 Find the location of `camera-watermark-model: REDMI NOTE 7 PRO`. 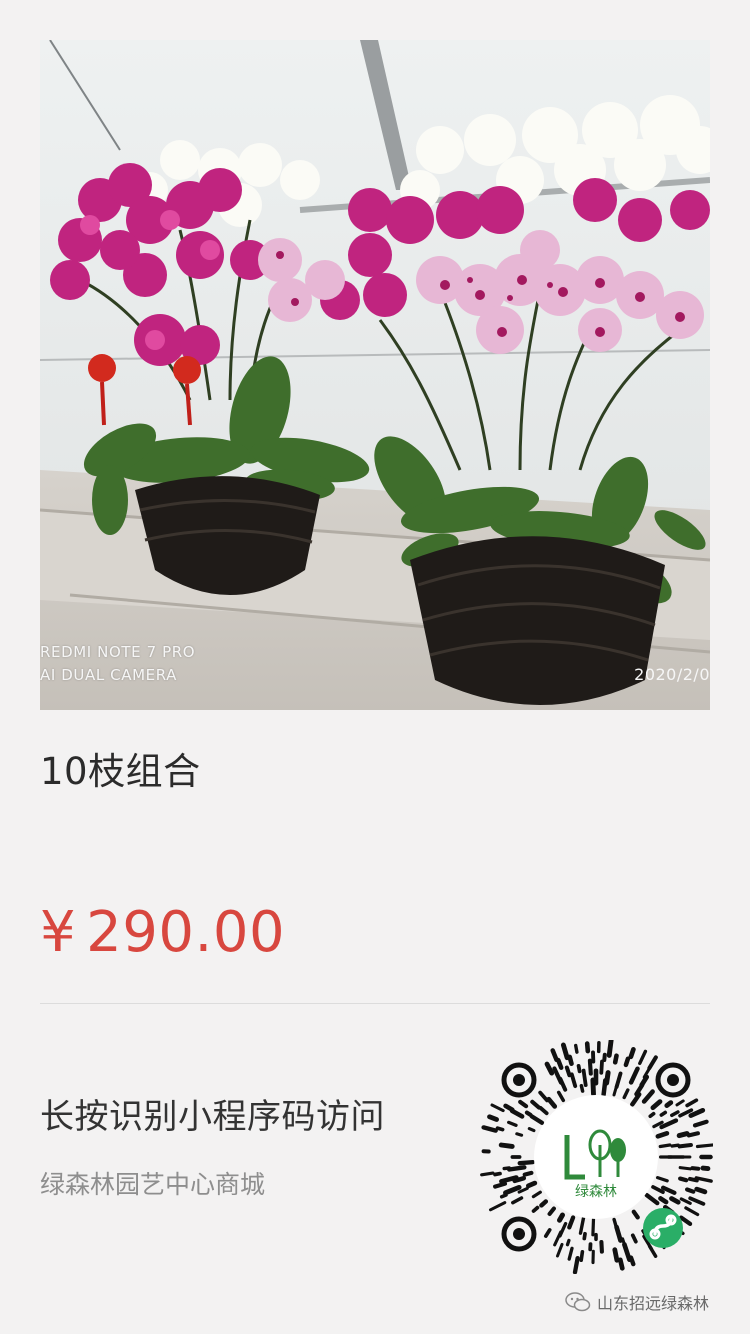

camera-watermark-model: REDMI NOTE 7 PRO is located at coordinates (118, 652).